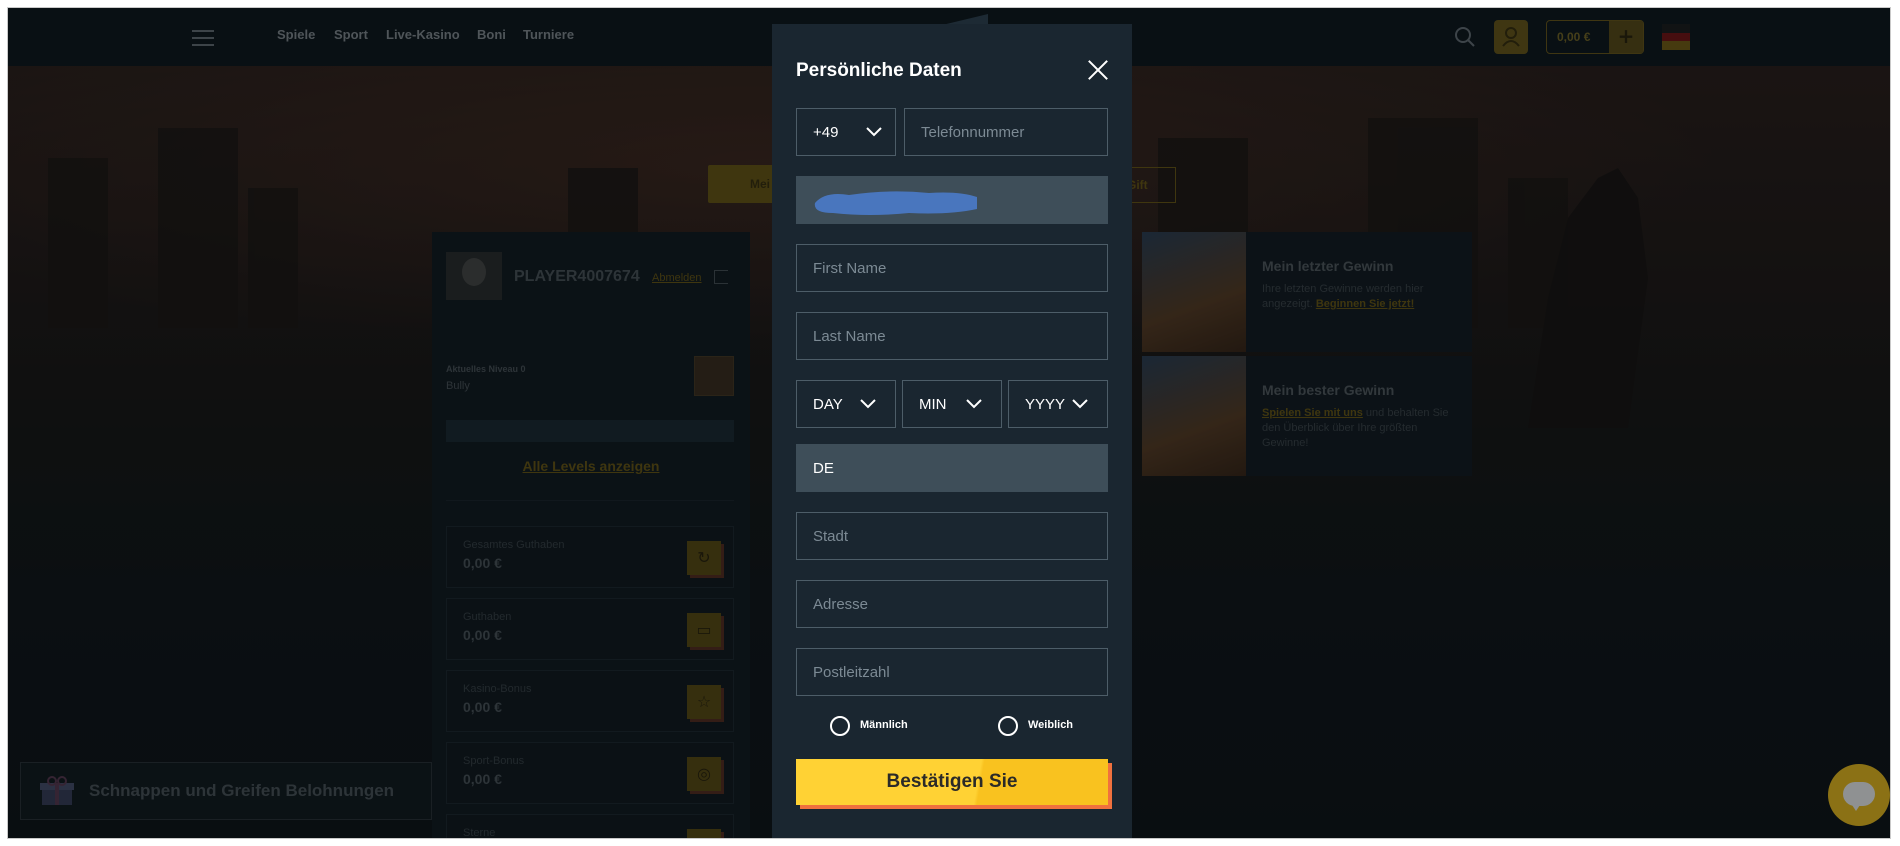  Describe the element at coordinates (952, 336) in the screenshot. I see `last-name-input: Last Name` at that location.